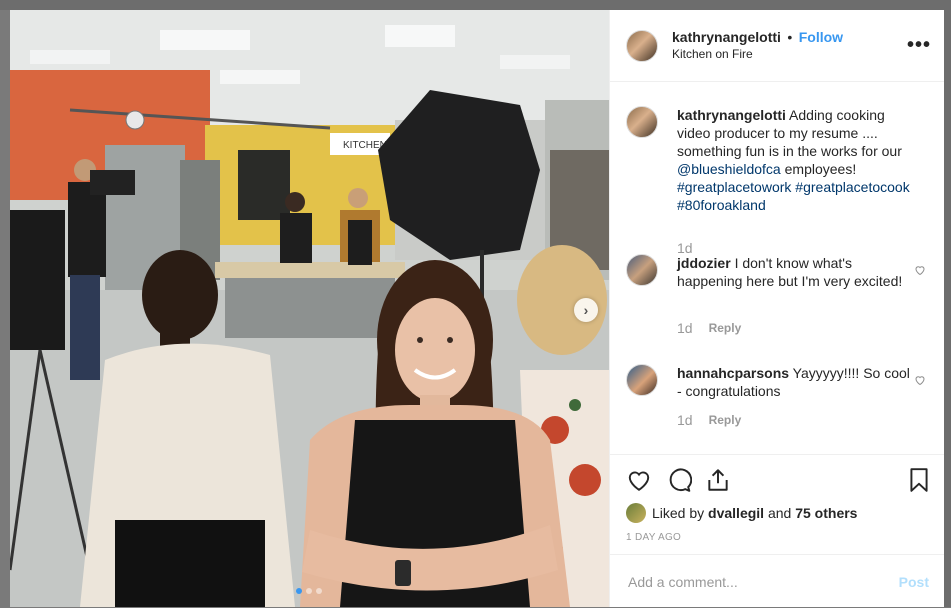 Image resolution: width=951 pixels, height=608 pixels. Describe the element at coordinates (820, 169) in the screenshot. I see `caption-text-part: employees!` at that location.